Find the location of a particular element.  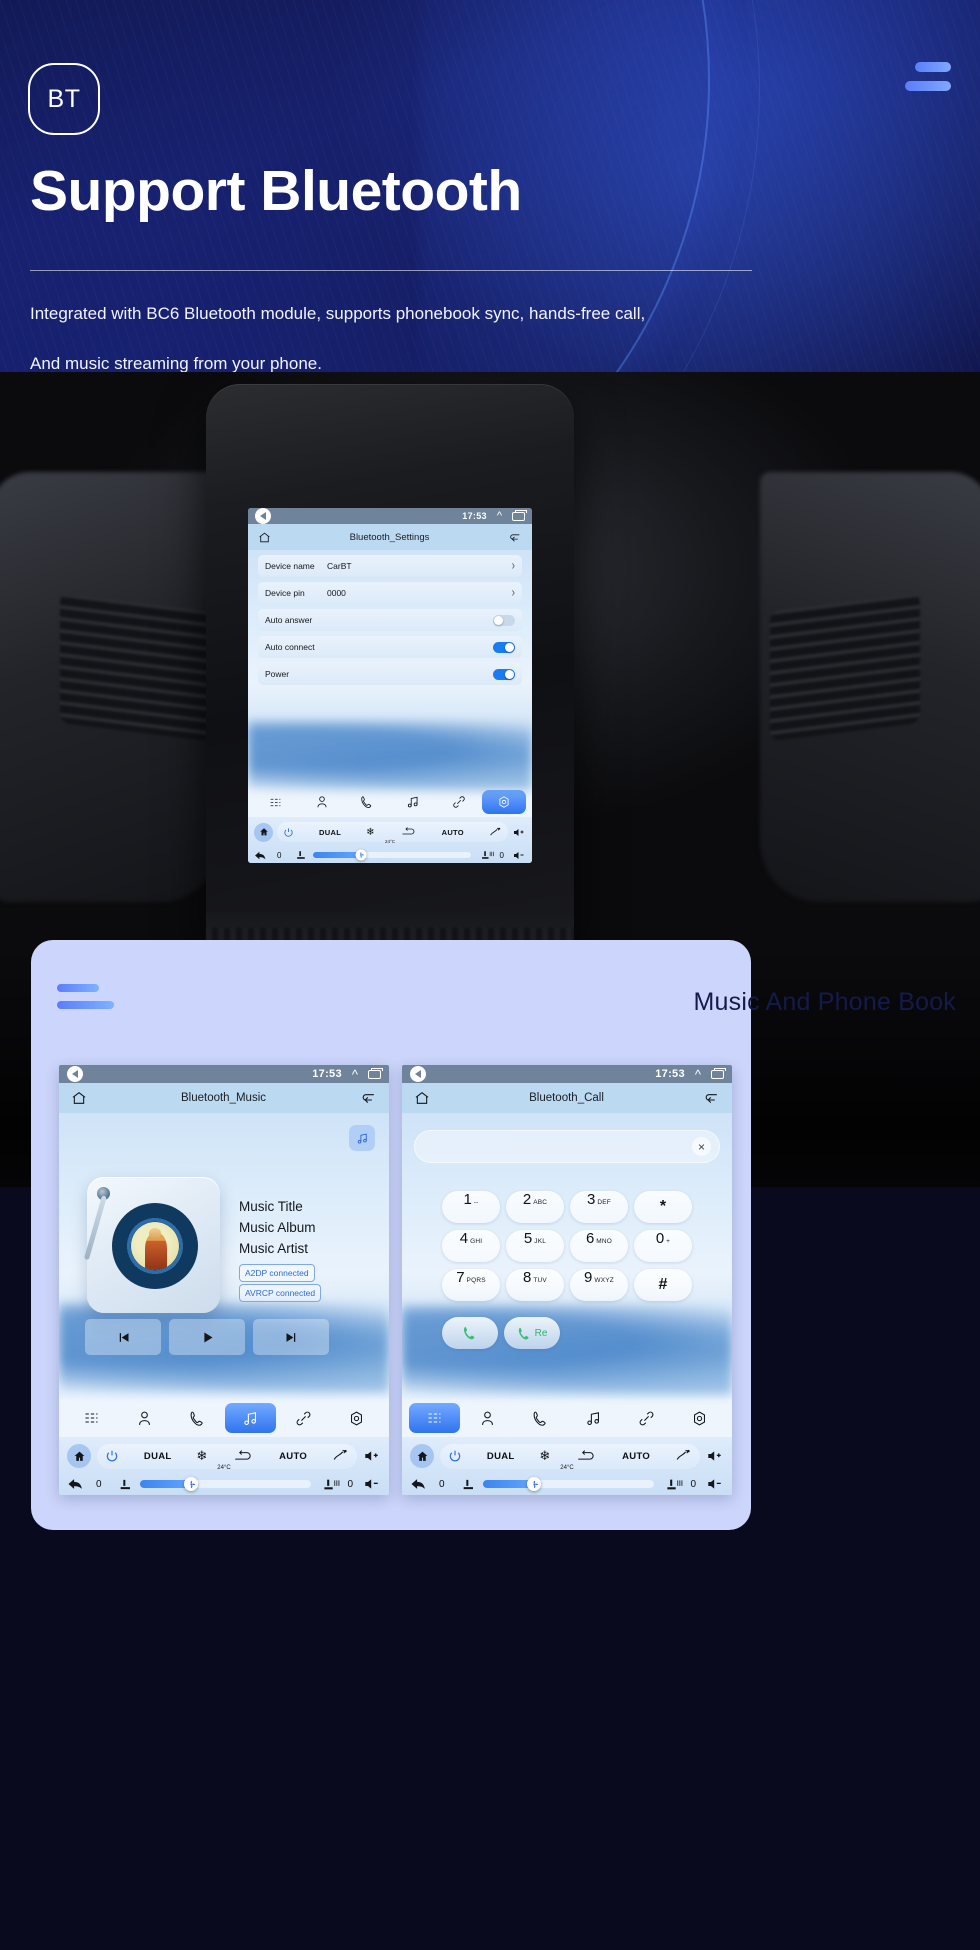

power-toggle is located at coordinates (504, 674).